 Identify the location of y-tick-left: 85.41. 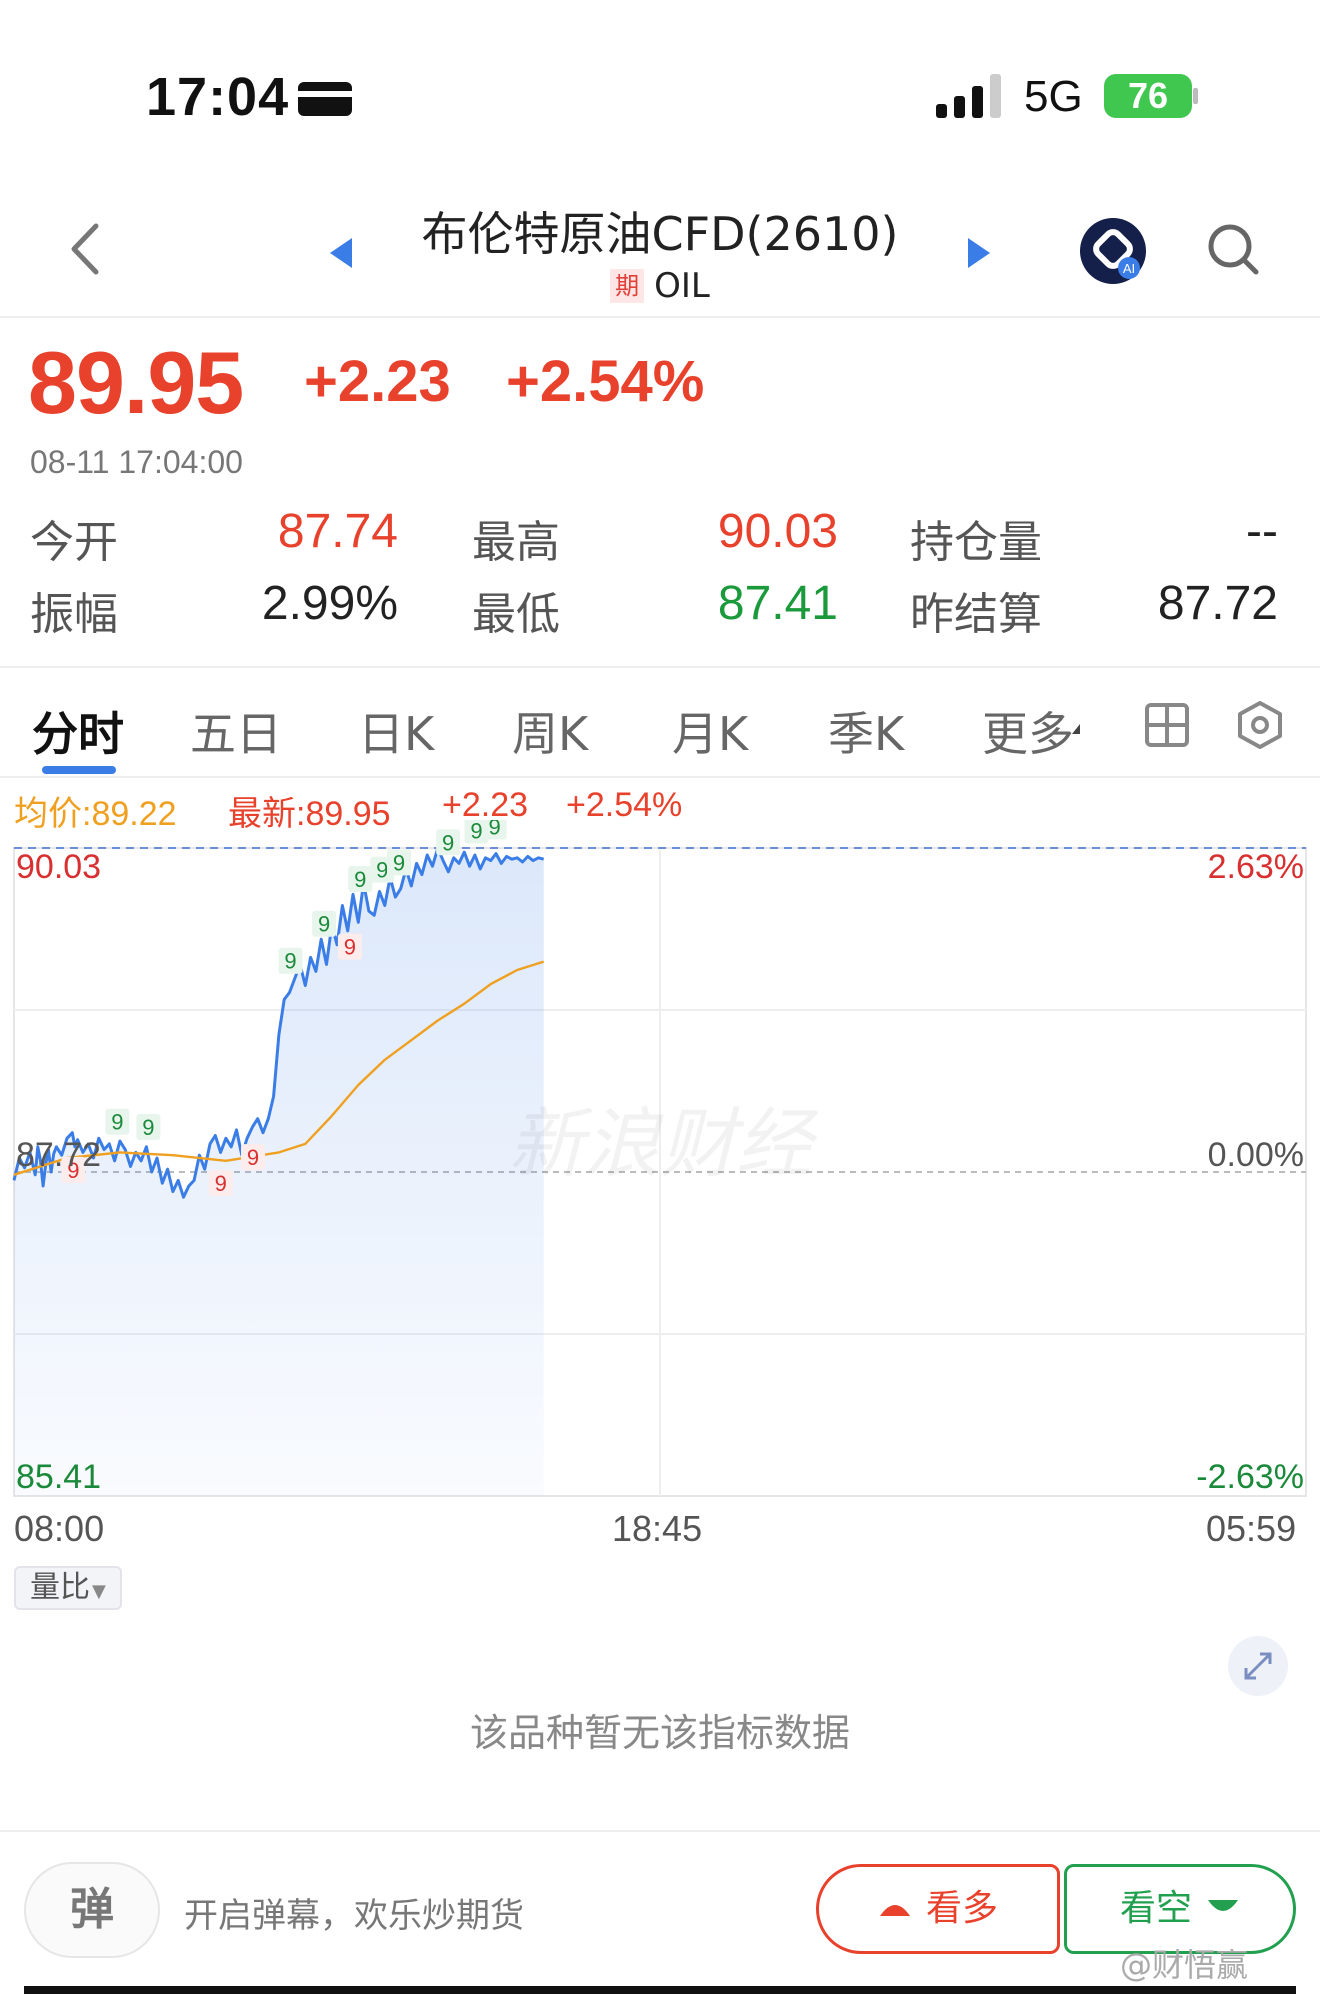
(58, 1477).